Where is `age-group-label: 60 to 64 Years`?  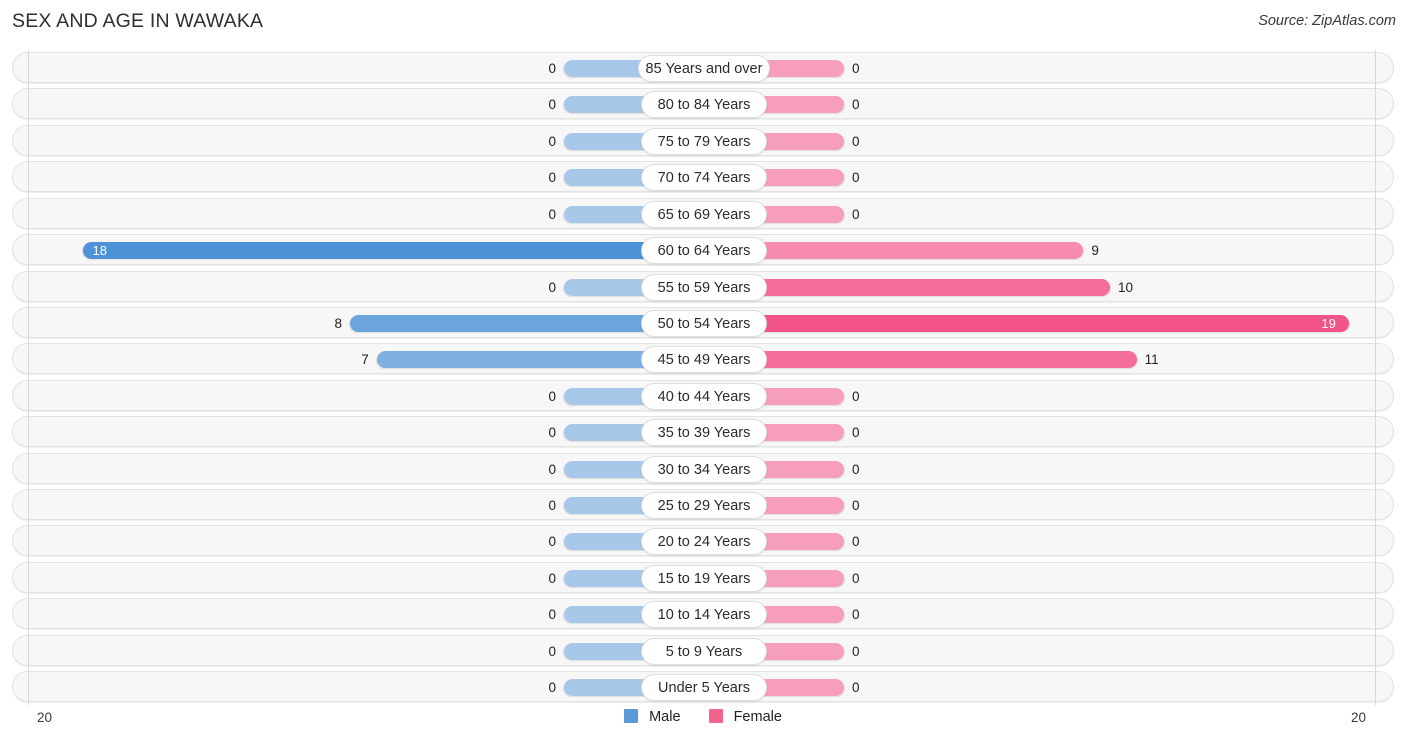 age-group-label: 60 to 64 Years is located at coordinates (704, 251).